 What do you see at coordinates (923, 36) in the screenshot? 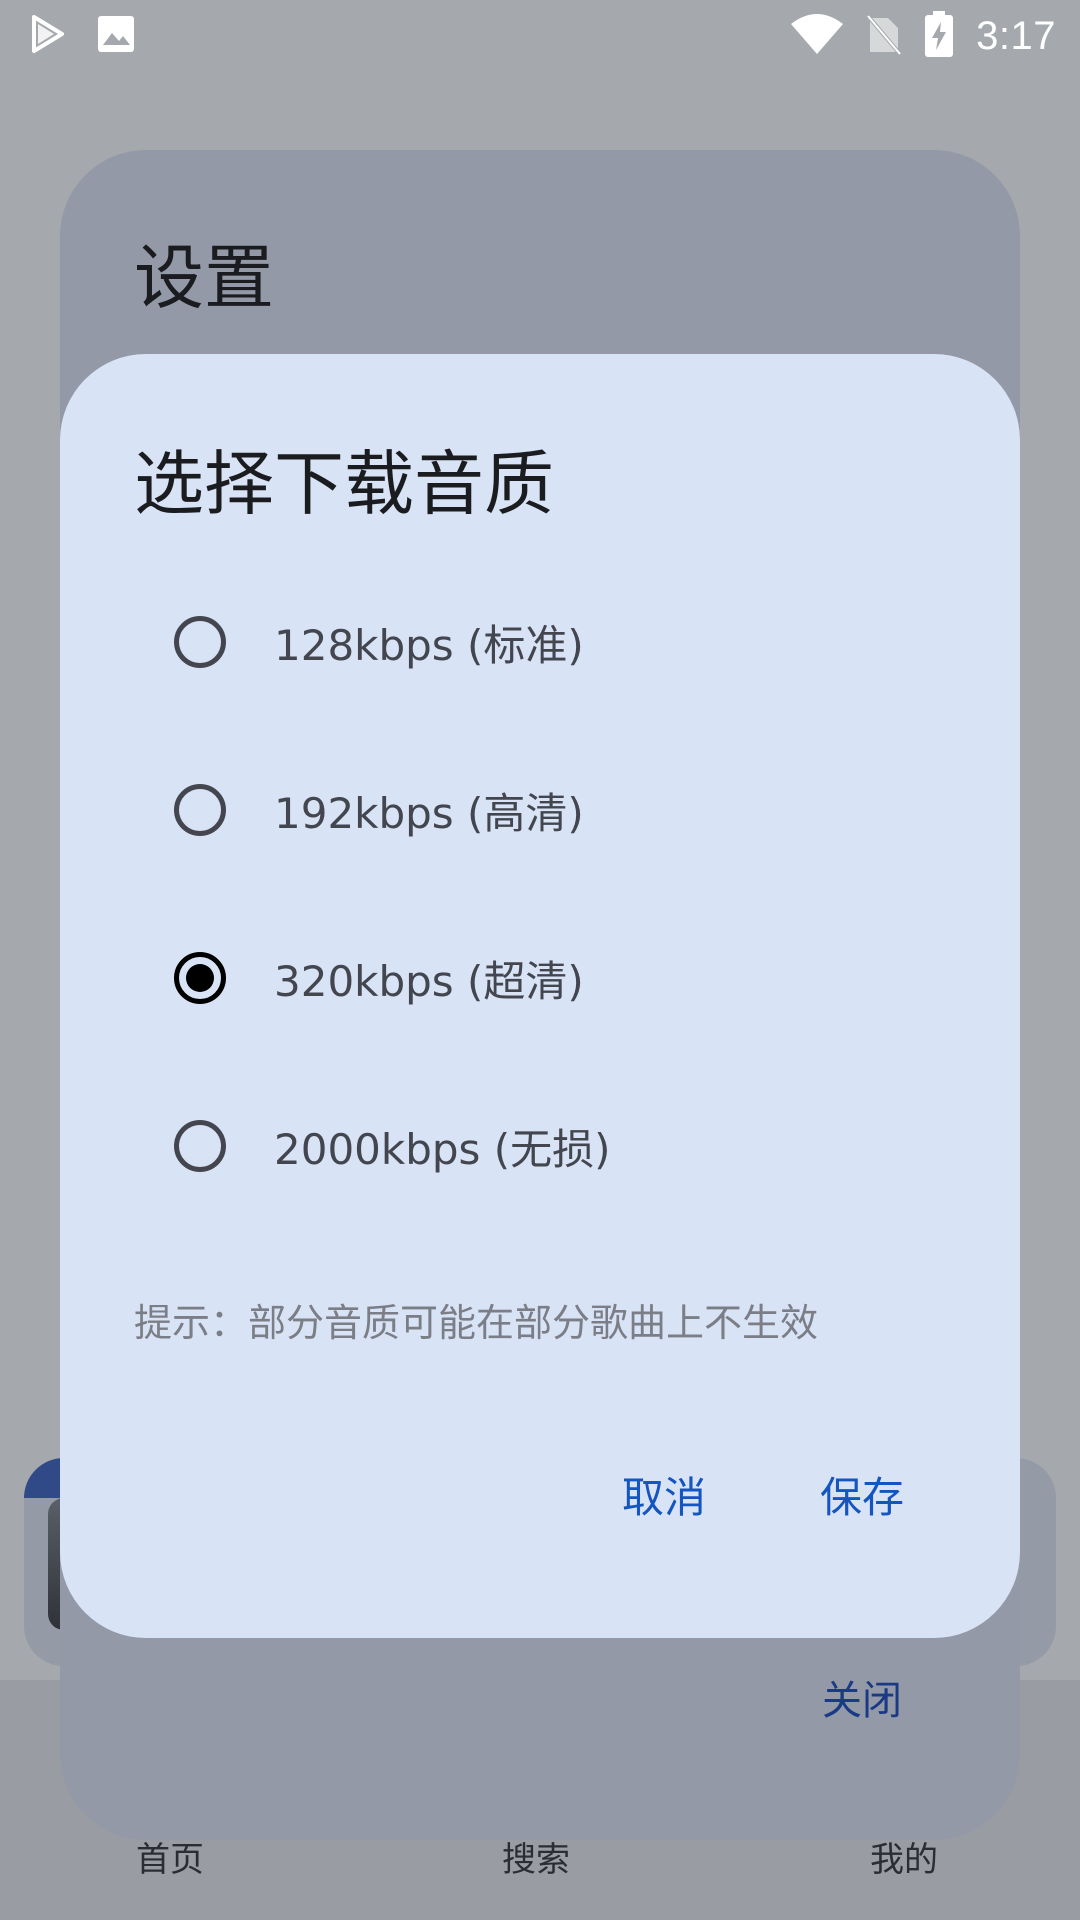
I see `status-bar-right: 3:17` at bounding box center [923, 36].